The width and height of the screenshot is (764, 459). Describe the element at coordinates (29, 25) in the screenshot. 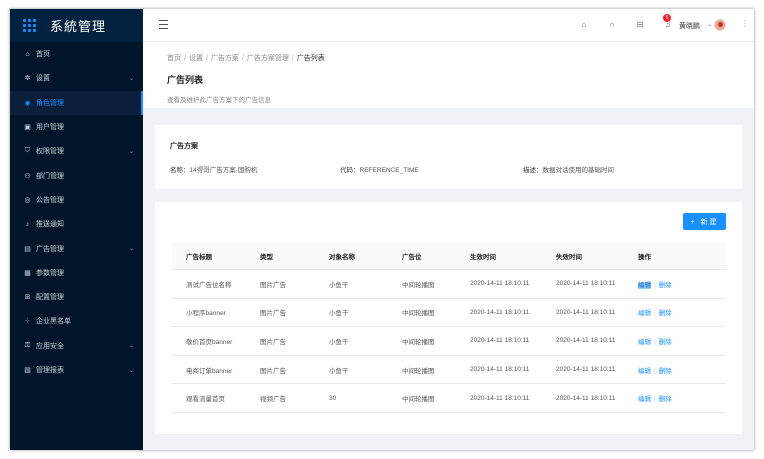

I see `apps-grid-icon` at that location.